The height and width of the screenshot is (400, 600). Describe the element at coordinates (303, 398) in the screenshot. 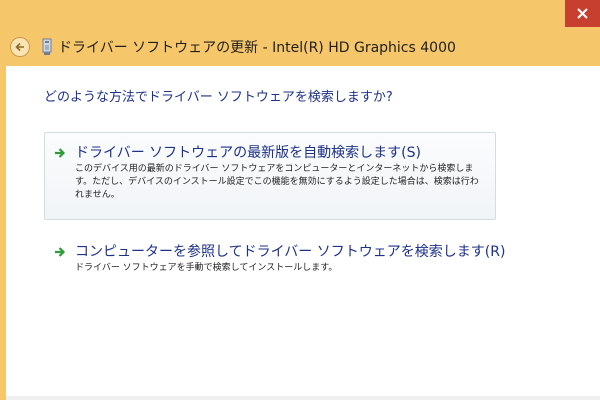

I see `footer-divider` at that location.